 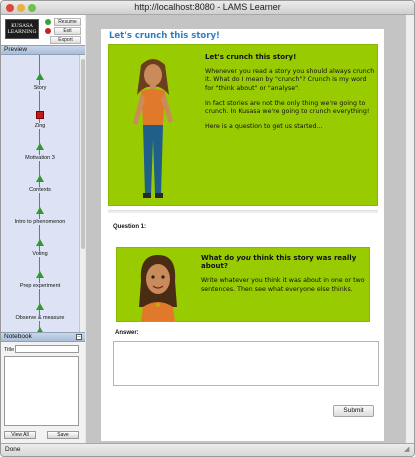 I want to click on resume-label: Resume, so click(x=67, y=22).